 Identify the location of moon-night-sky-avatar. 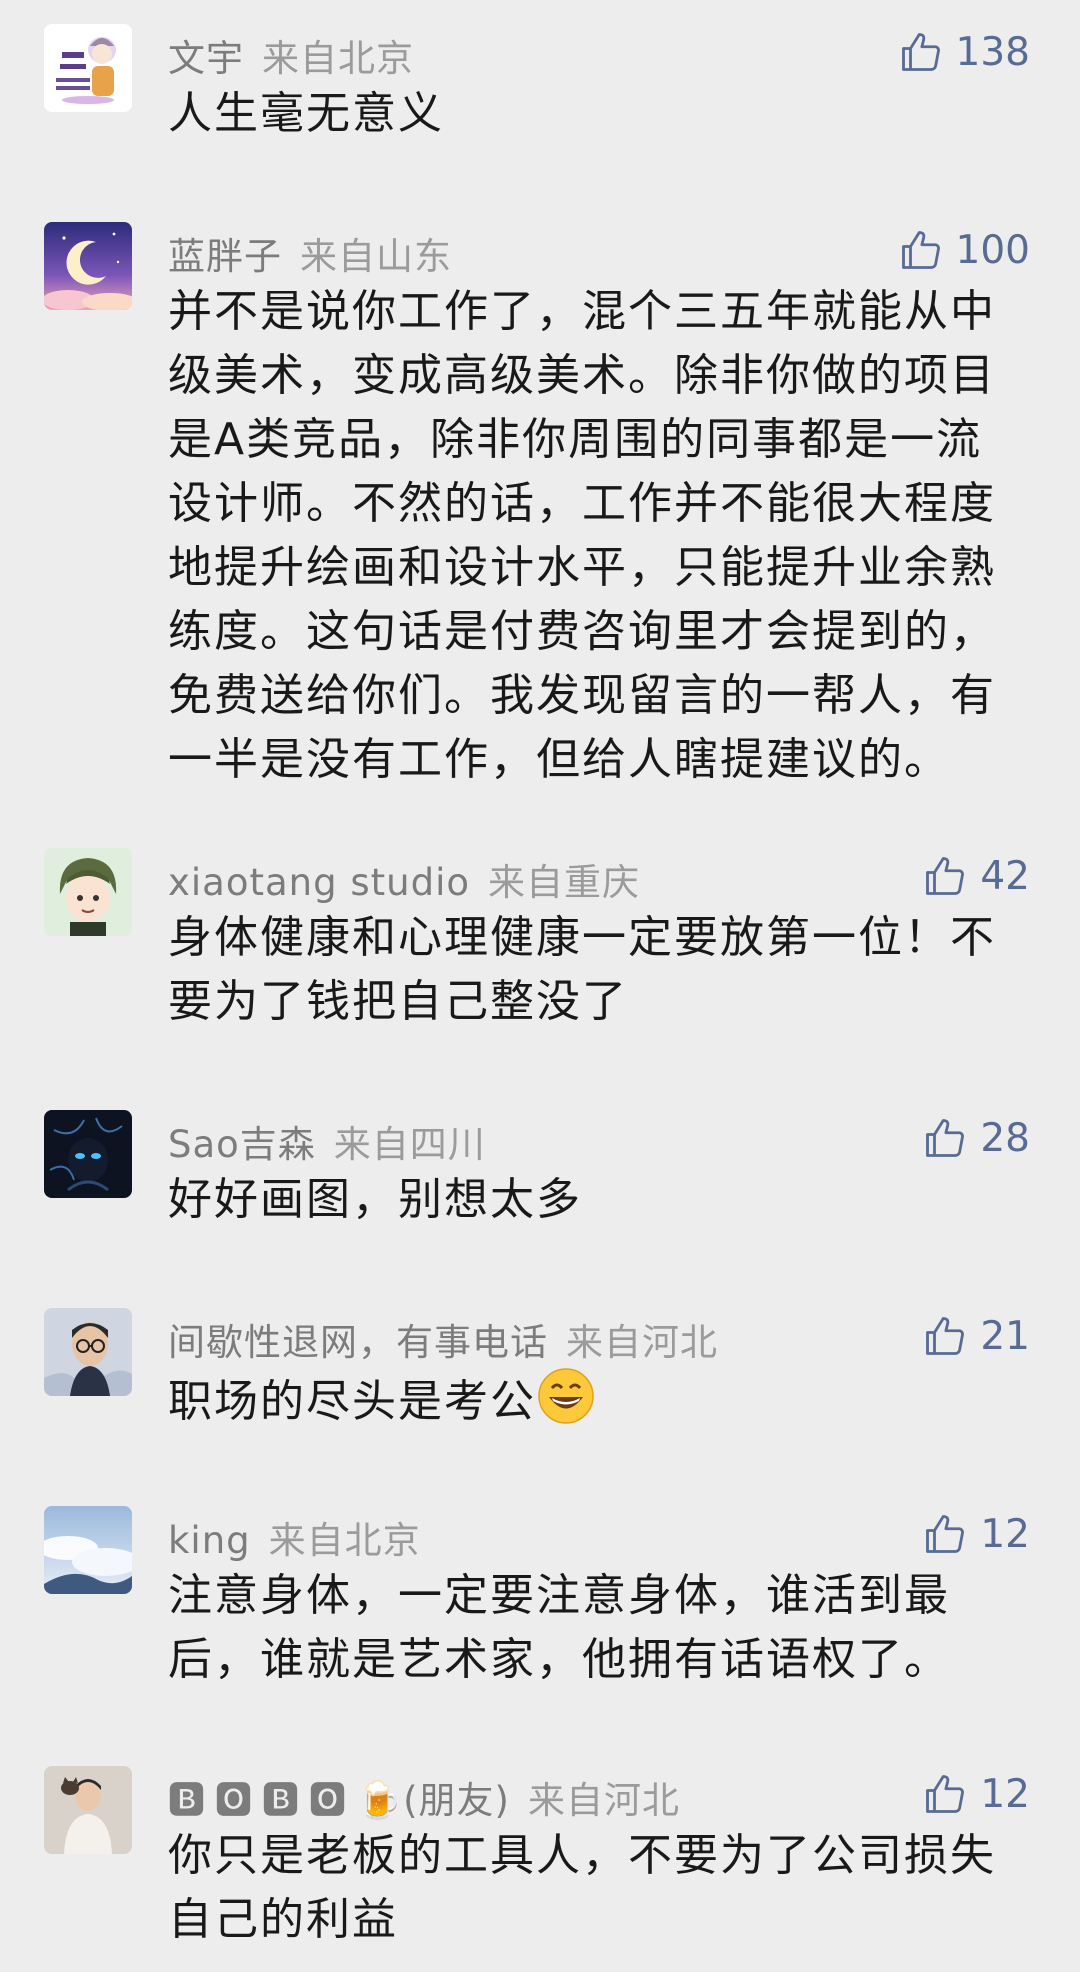
(88, 266).